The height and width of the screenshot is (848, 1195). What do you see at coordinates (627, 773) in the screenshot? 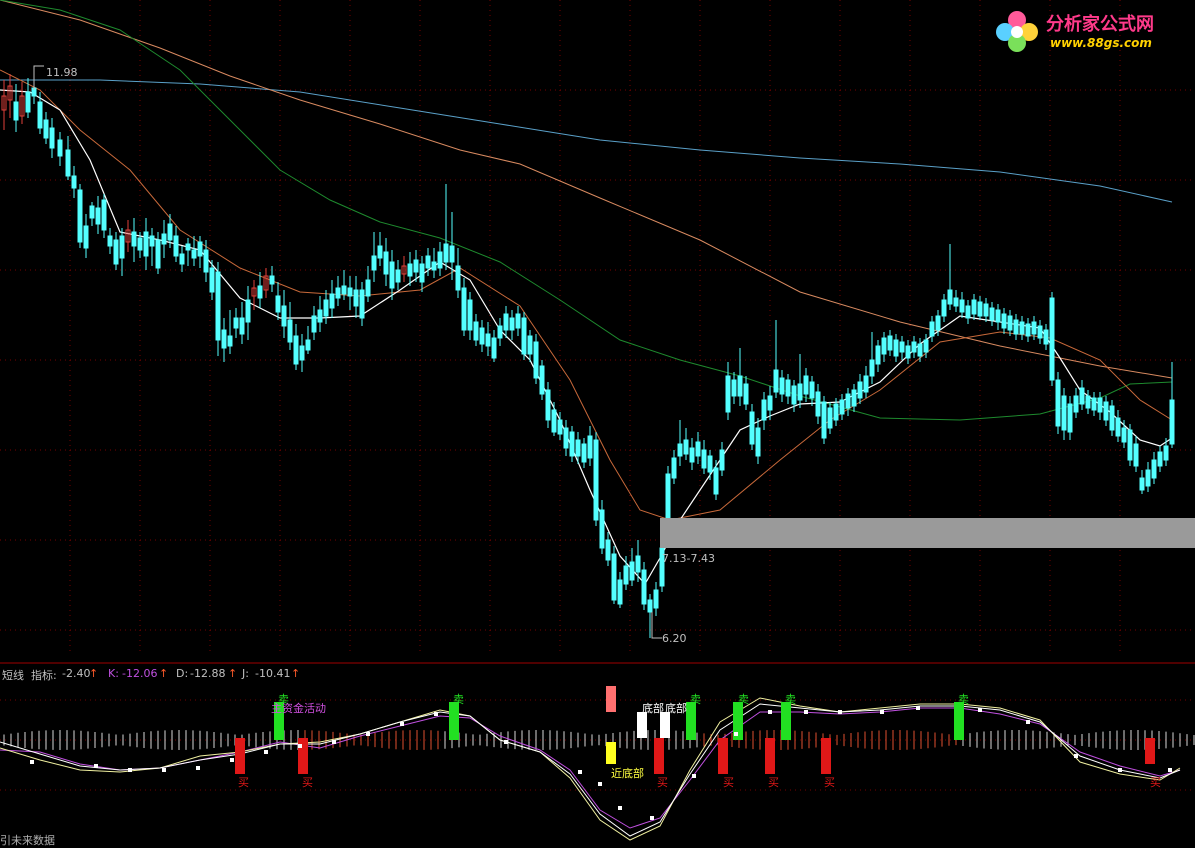
I see `near-bottom-label: 近底部` at bounding box center [627, 773].